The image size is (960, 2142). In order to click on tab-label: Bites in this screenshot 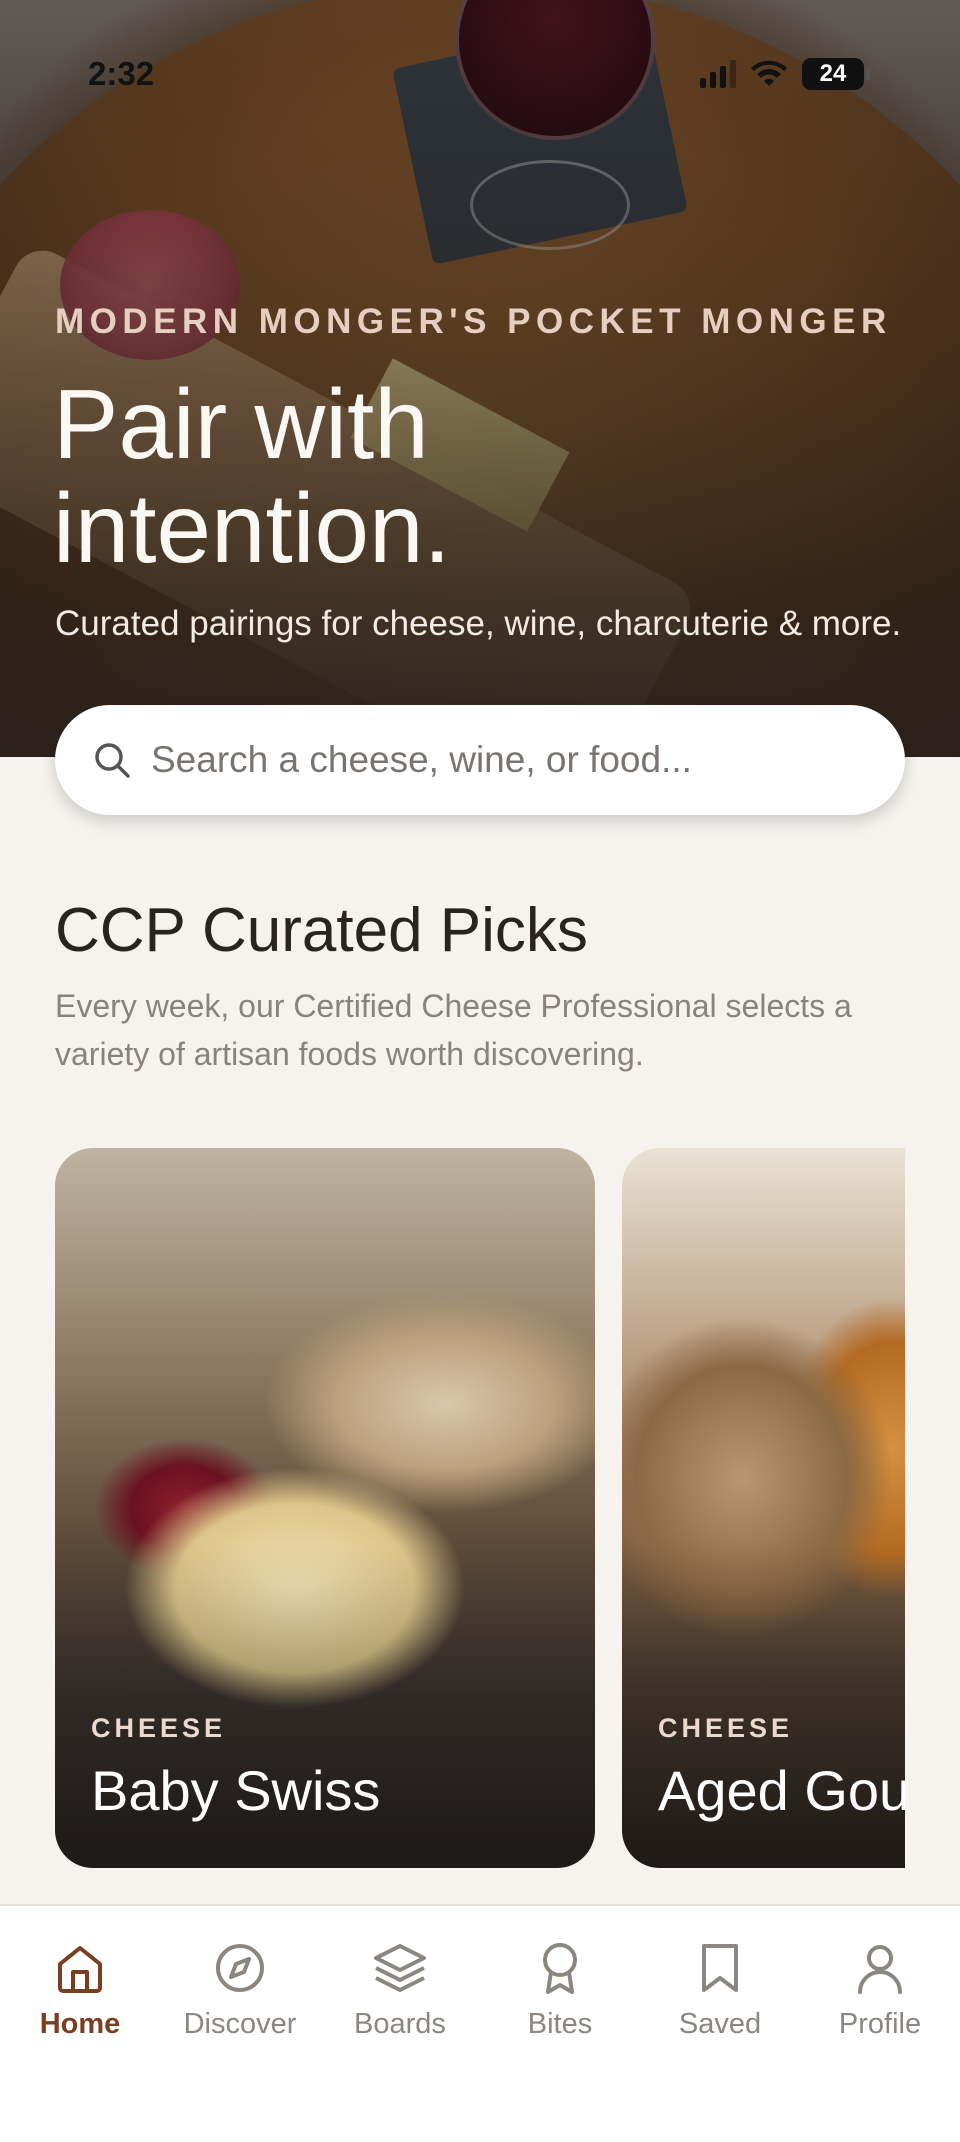, I will do `click(560, 2024)`.